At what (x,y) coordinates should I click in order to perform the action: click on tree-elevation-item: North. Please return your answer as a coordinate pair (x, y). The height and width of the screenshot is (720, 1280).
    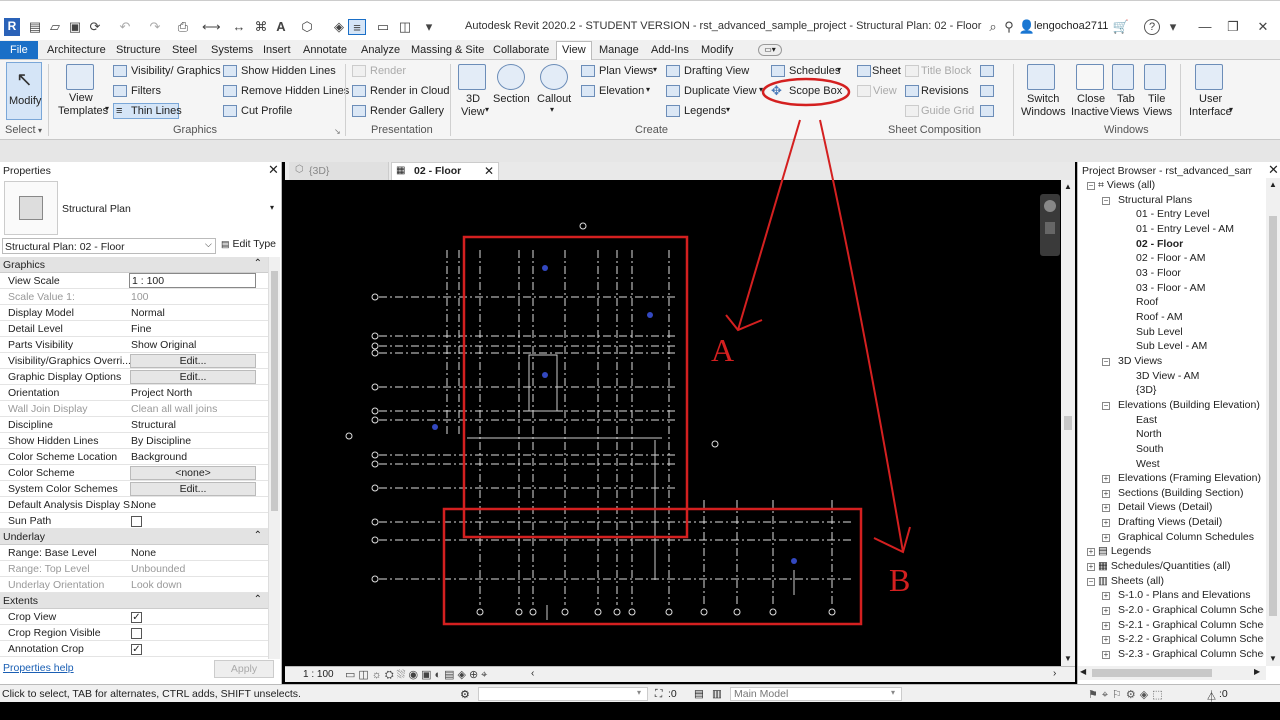
    Looking at the image, I should click on (1149, 434).